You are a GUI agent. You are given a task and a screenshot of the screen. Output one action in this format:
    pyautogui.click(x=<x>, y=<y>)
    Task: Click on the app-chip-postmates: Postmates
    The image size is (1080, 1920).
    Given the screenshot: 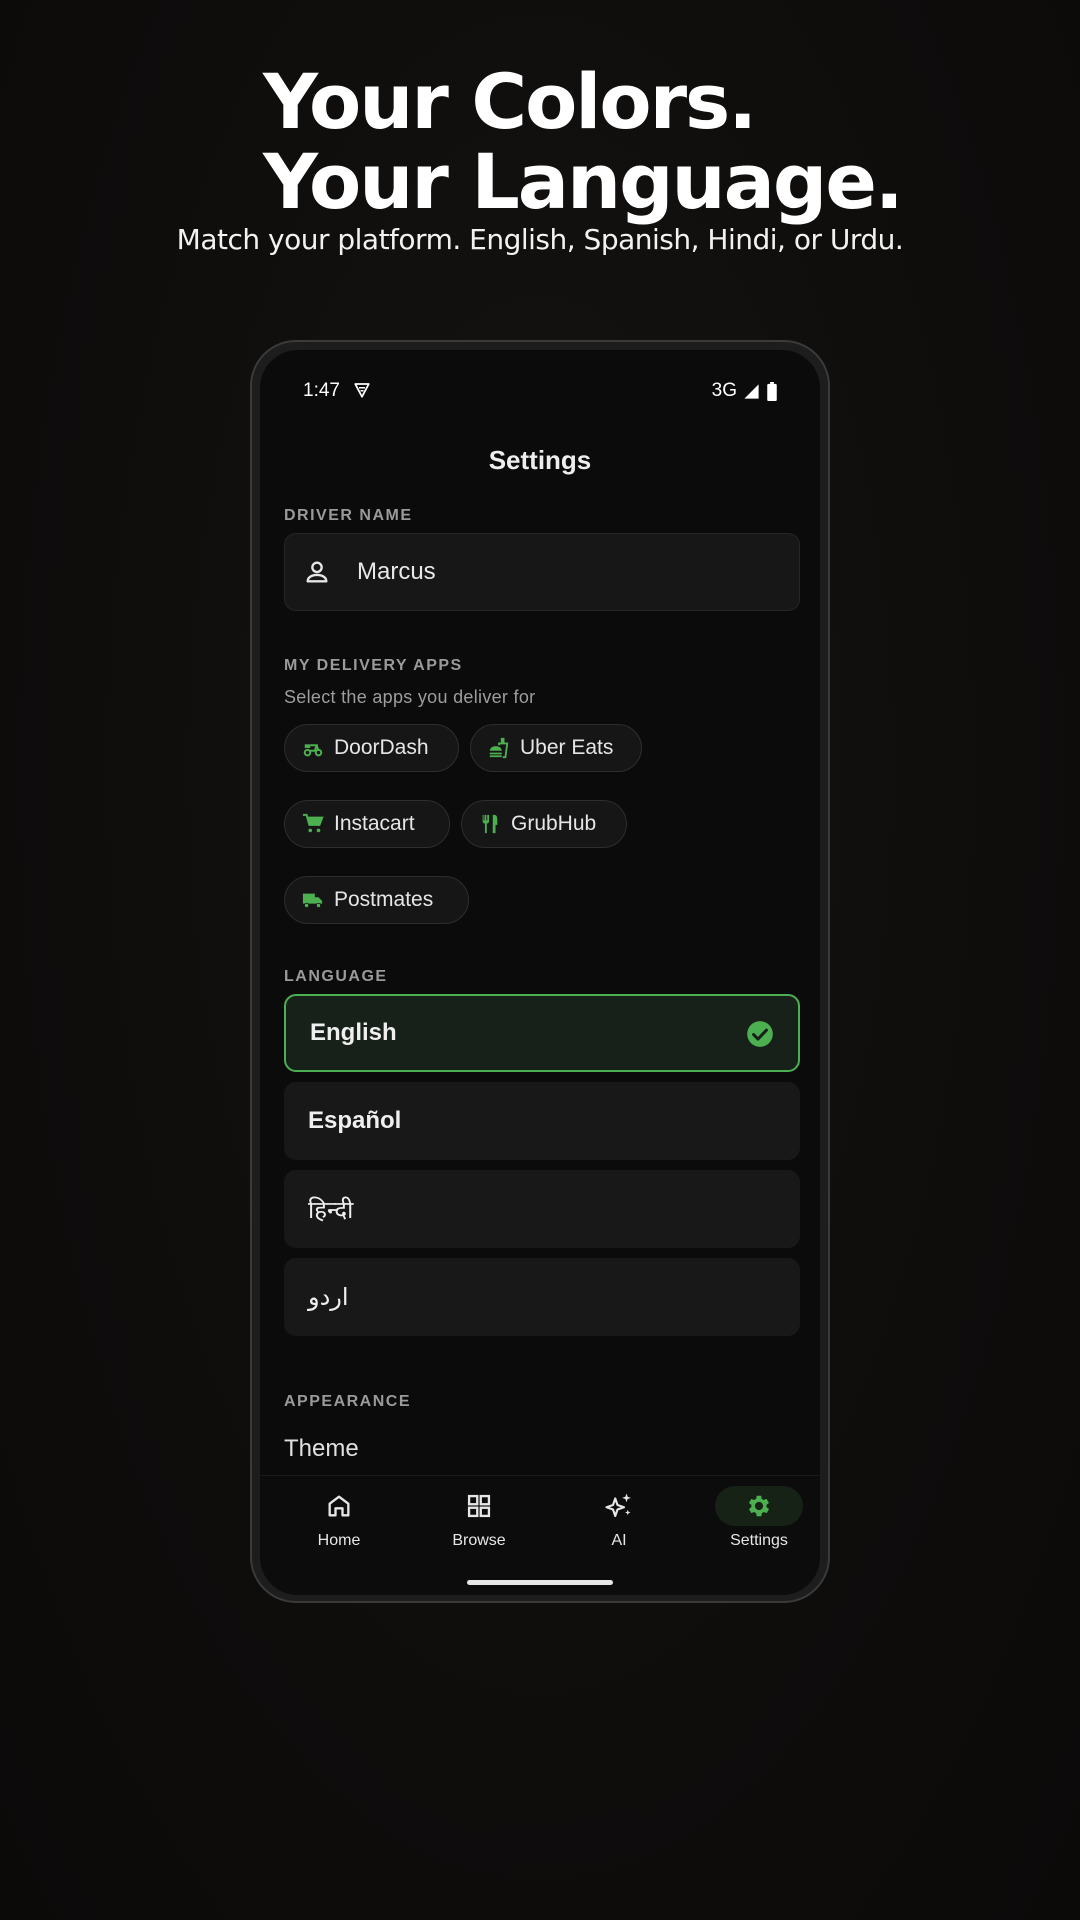 What is the action you would take?
    pyautogui.click(x=376, y=900)
    